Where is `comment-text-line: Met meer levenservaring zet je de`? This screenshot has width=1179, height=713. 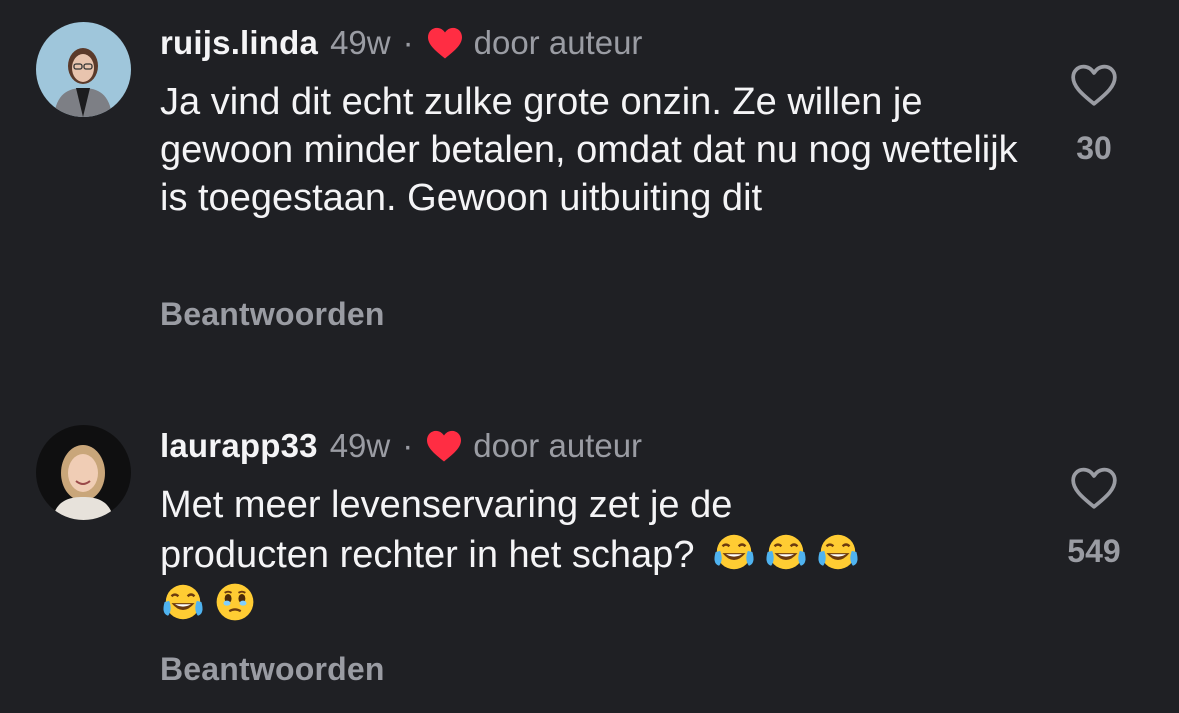
comment-text-line: Met meer levenservaring zet je de is located at coordinates (446, 505).